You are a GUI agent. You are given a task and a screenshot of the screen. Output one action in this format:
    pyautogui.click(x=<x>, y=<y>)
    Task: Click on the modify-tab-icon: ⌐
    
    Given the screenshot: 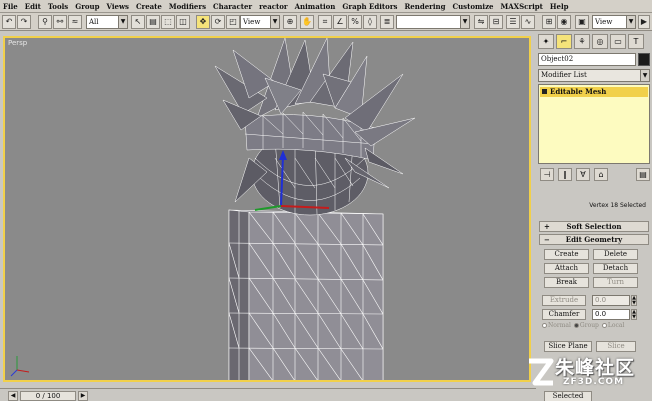 What is the action you would take?
    pyautogui.click(x=564, y=41)
    